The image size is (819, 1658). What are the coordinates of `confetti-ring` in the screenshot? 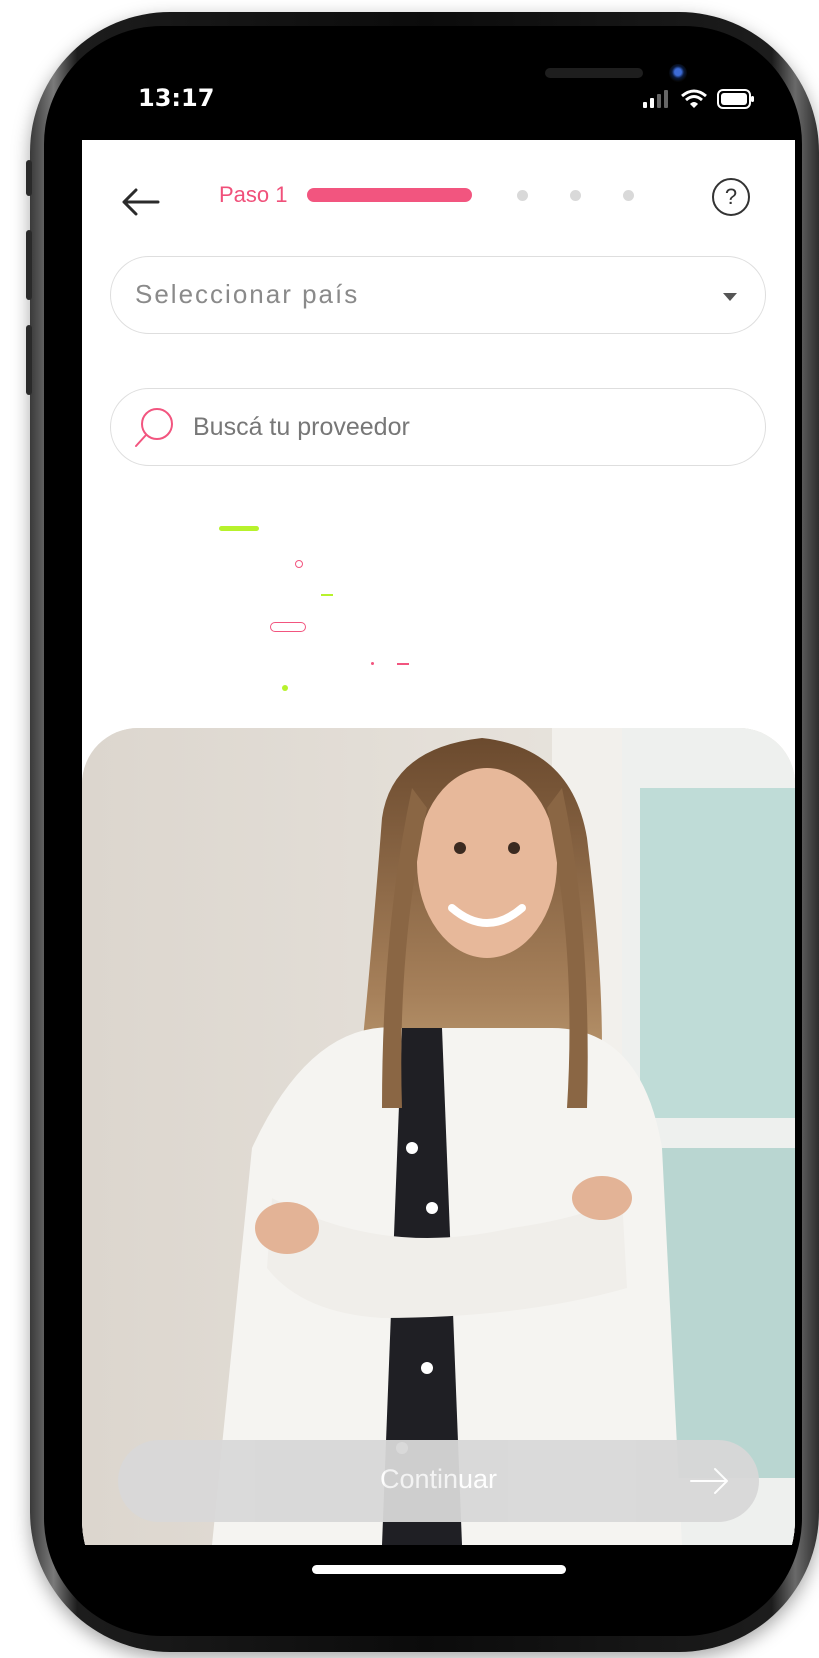 It's located at (299, 564).